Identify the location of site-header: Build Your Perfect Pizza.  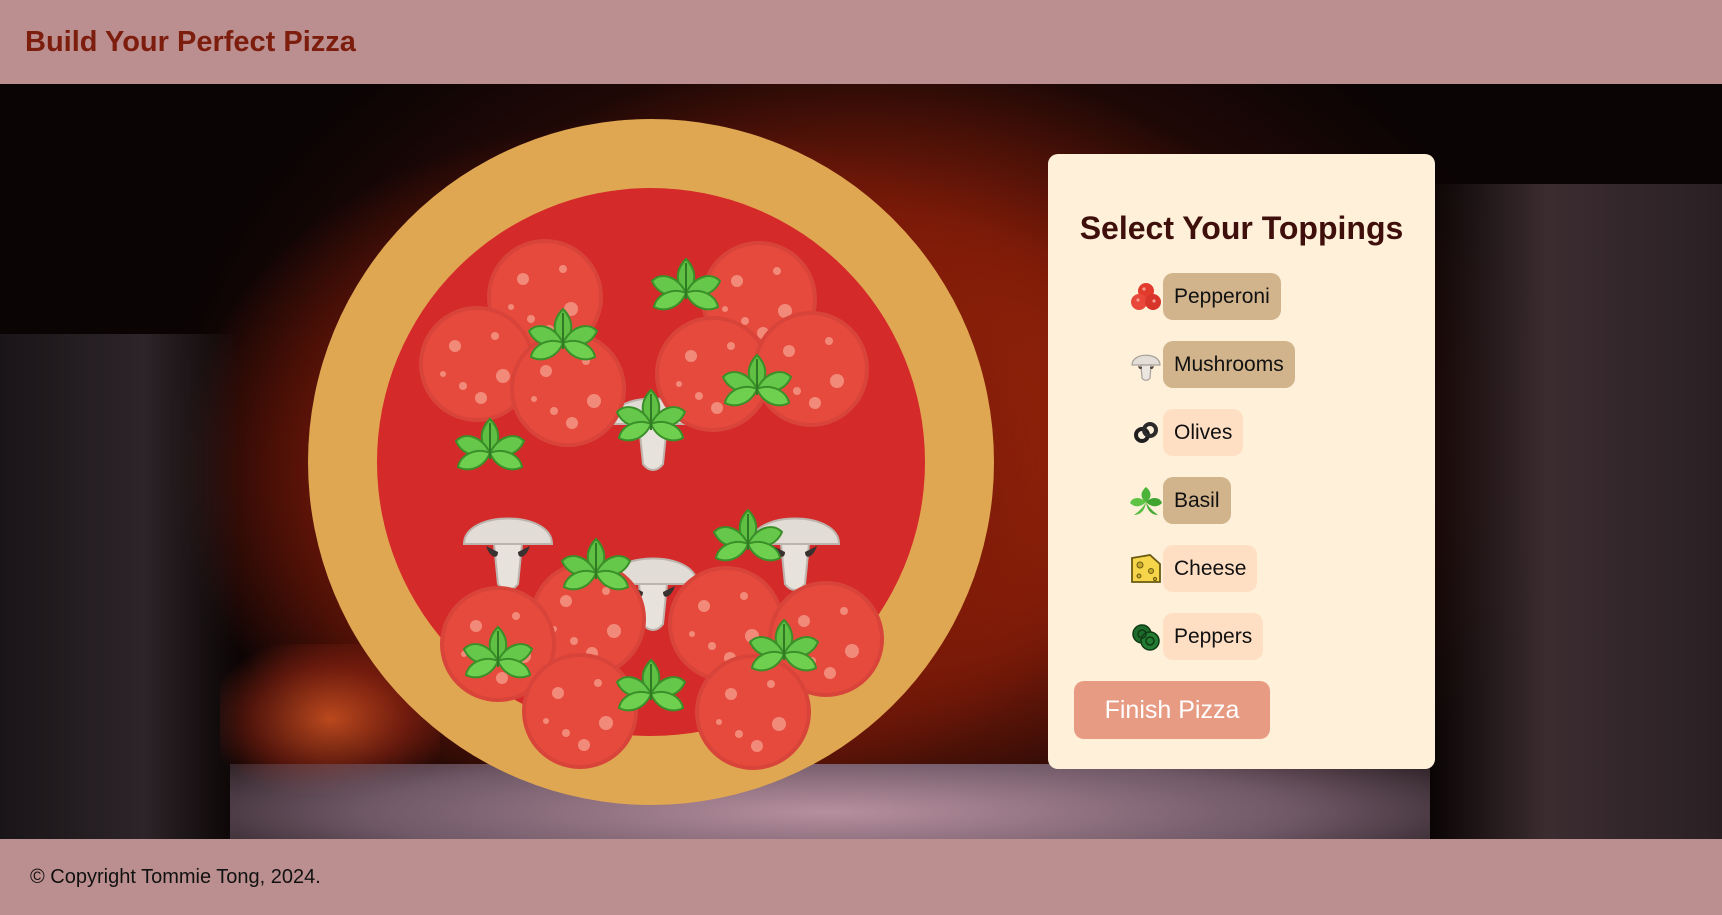
(861, 42).